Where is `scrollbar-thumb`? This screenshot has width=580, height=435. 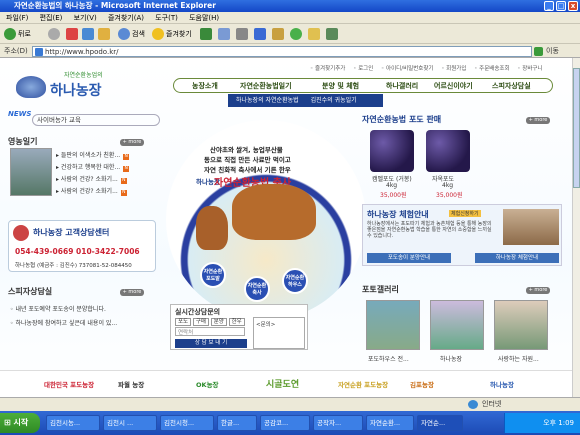
scrollbar-thumb is located at coordinates (576, 128).